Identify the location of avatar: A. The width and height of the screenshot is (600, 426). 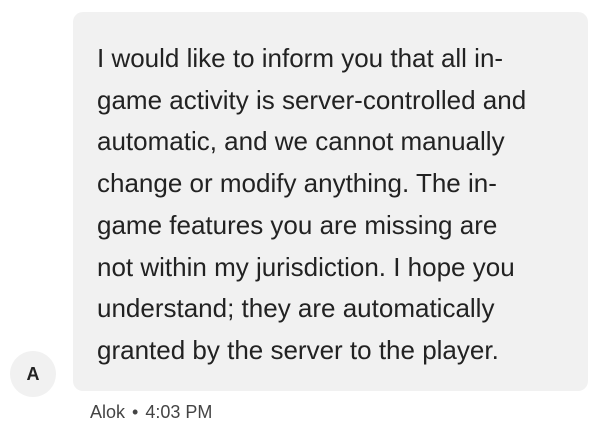
(33, 374).